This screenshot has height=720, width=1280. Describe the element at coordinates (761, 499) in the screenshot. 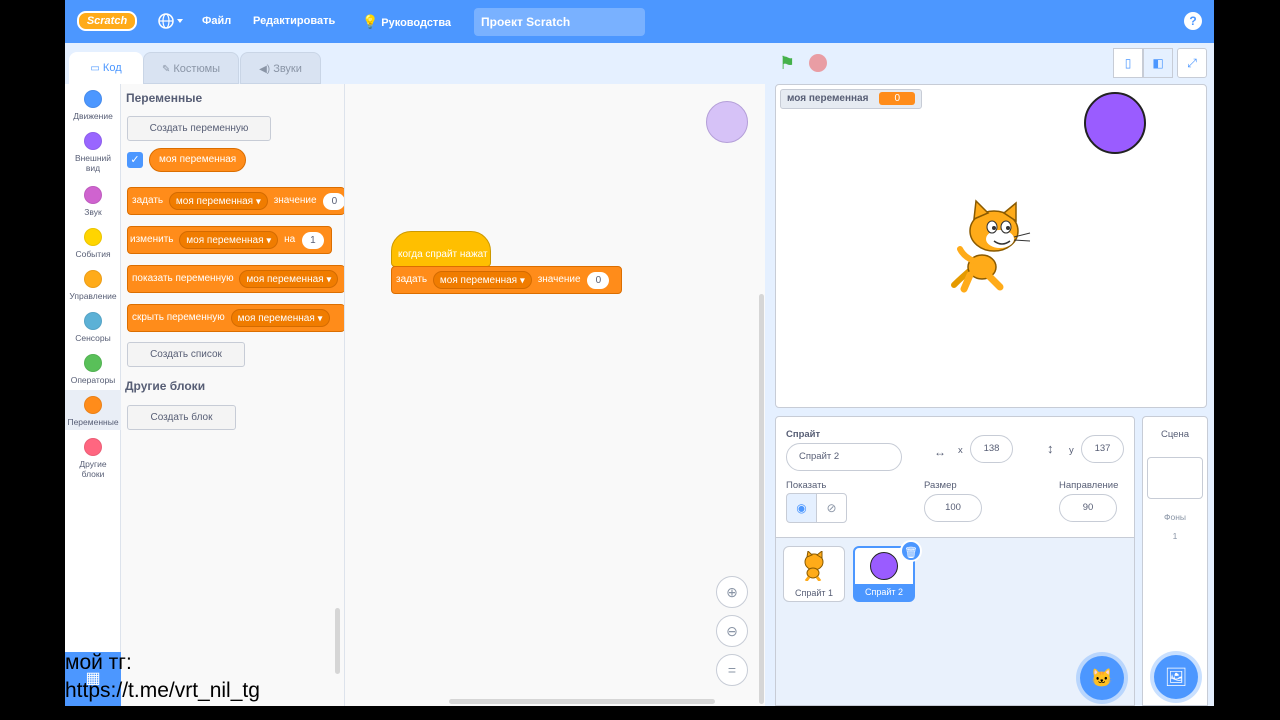

I see `workspace-vertical-scrollbar` at that location.